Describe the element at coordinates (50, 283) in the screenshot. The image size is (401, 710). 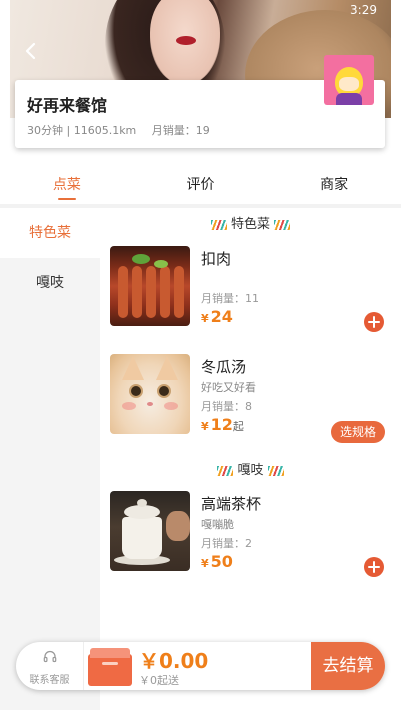
I see `category-item-snacks: 嘎吱` at that location.